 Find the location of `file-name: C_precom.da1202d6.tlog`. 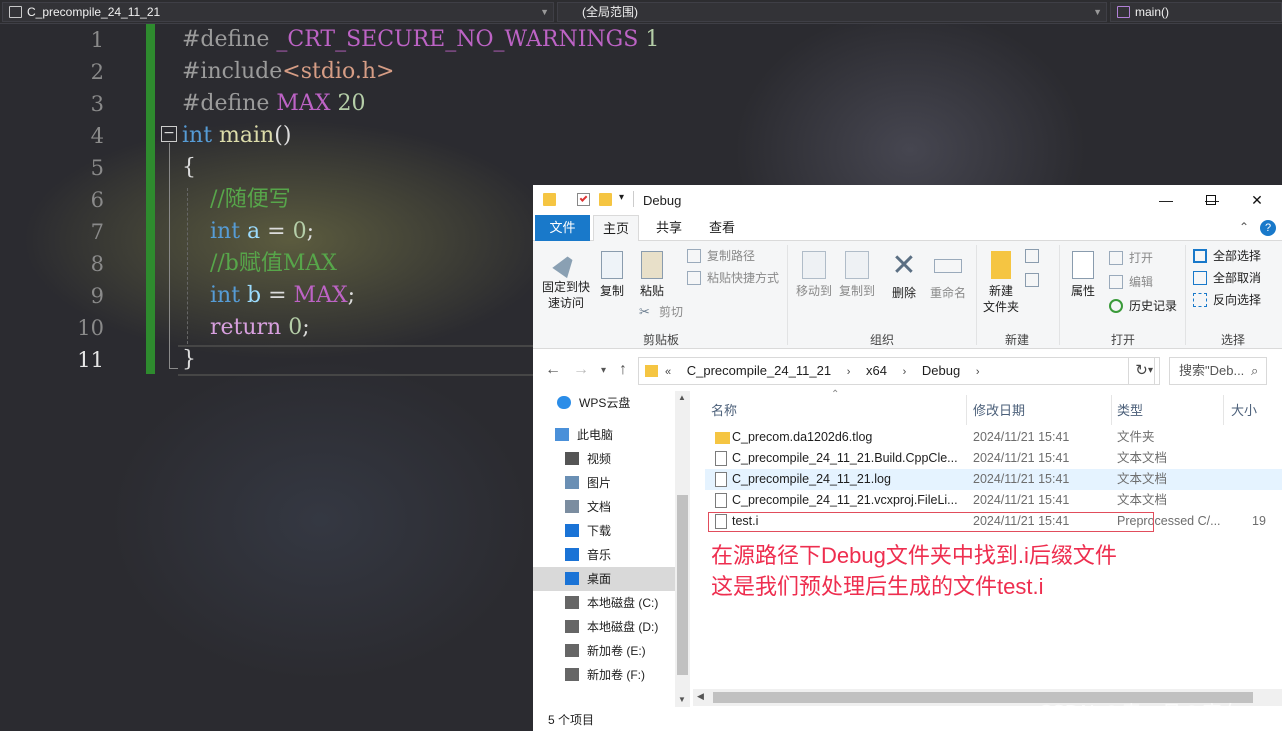

file-name: C_precom.da1202d6.tlog is located at coordinates (802, 437).